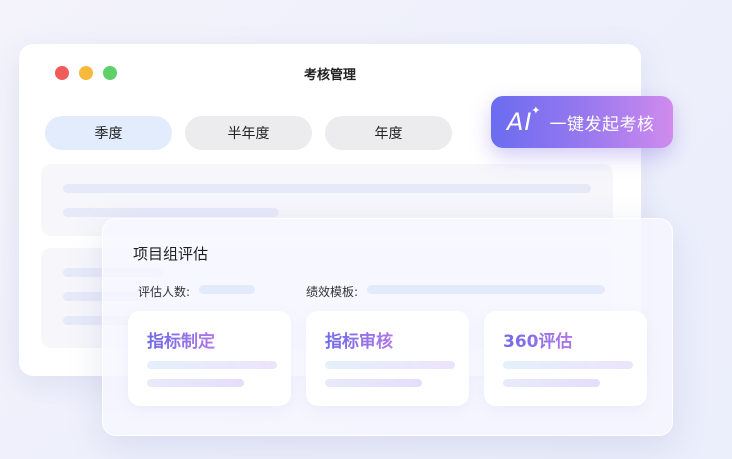 The image size is (732, 459). What do you see at coordinates (164, 292) in the screenshot?
I see `evaluator-count-label: 评估人数:` at bounding box center [164, 292].